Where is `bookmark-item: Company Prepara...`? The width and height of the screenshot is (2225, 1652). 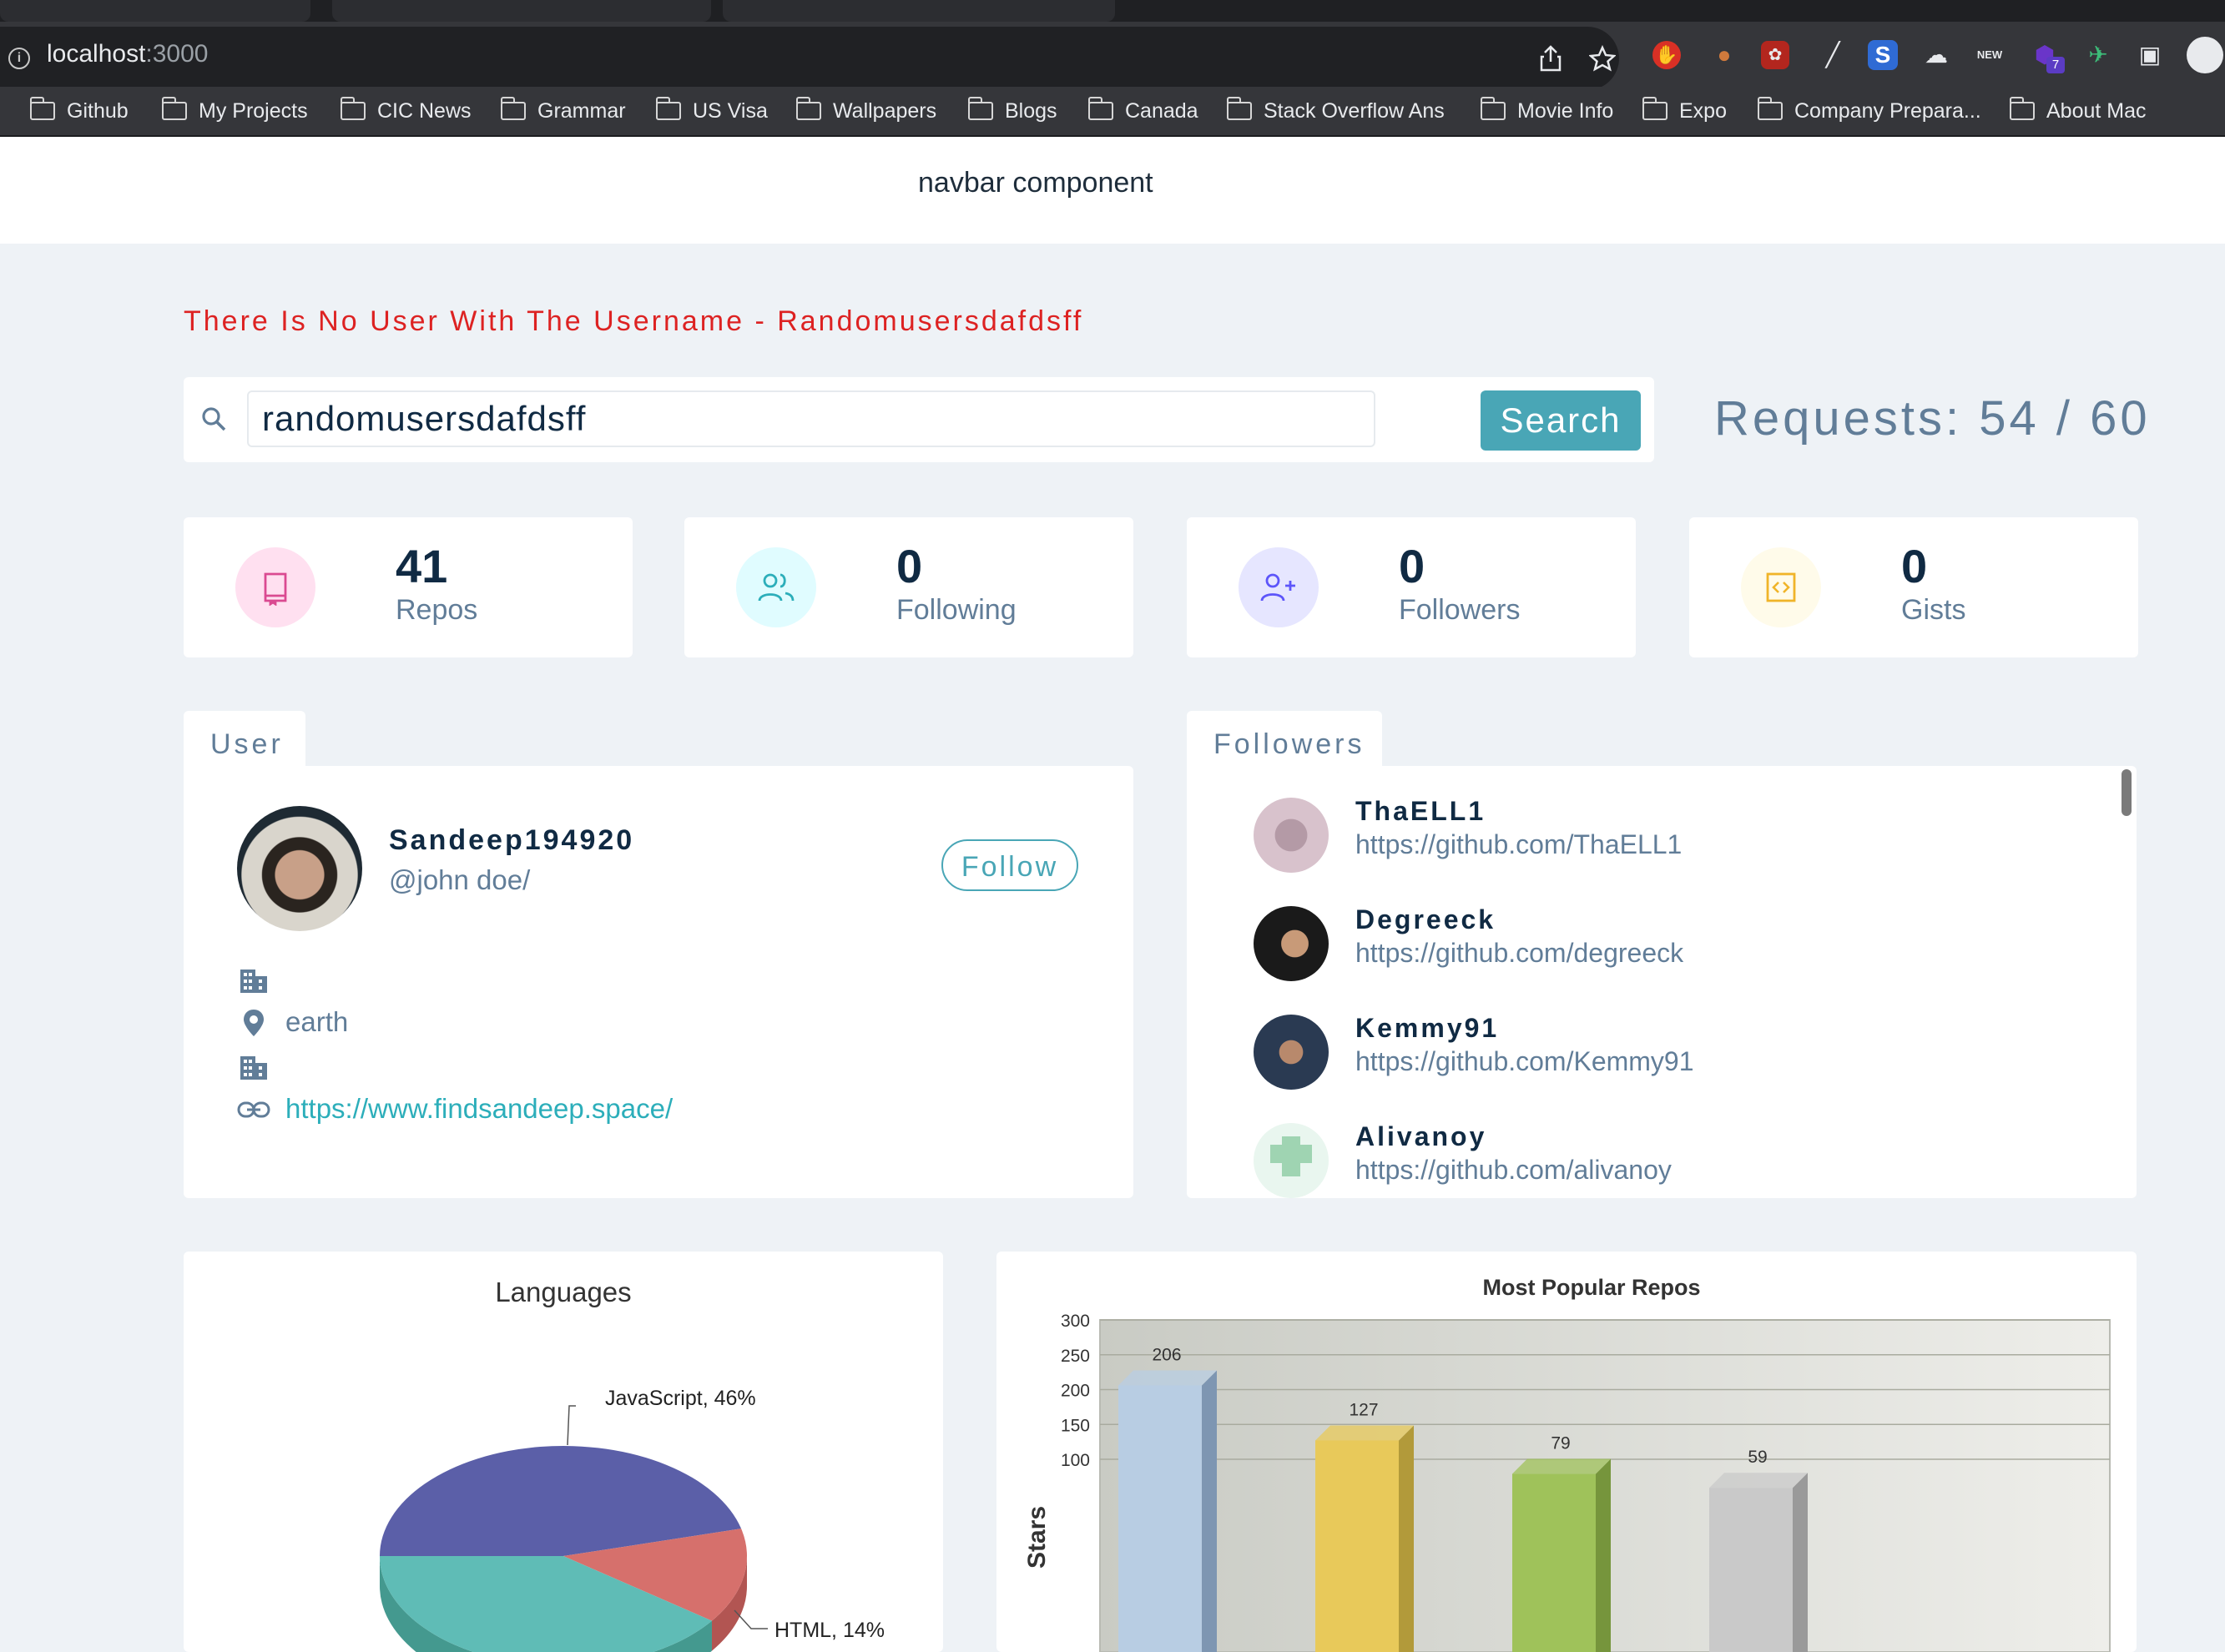 bookmark-item: Company Prepara... is located at coordinates (1869, 111).